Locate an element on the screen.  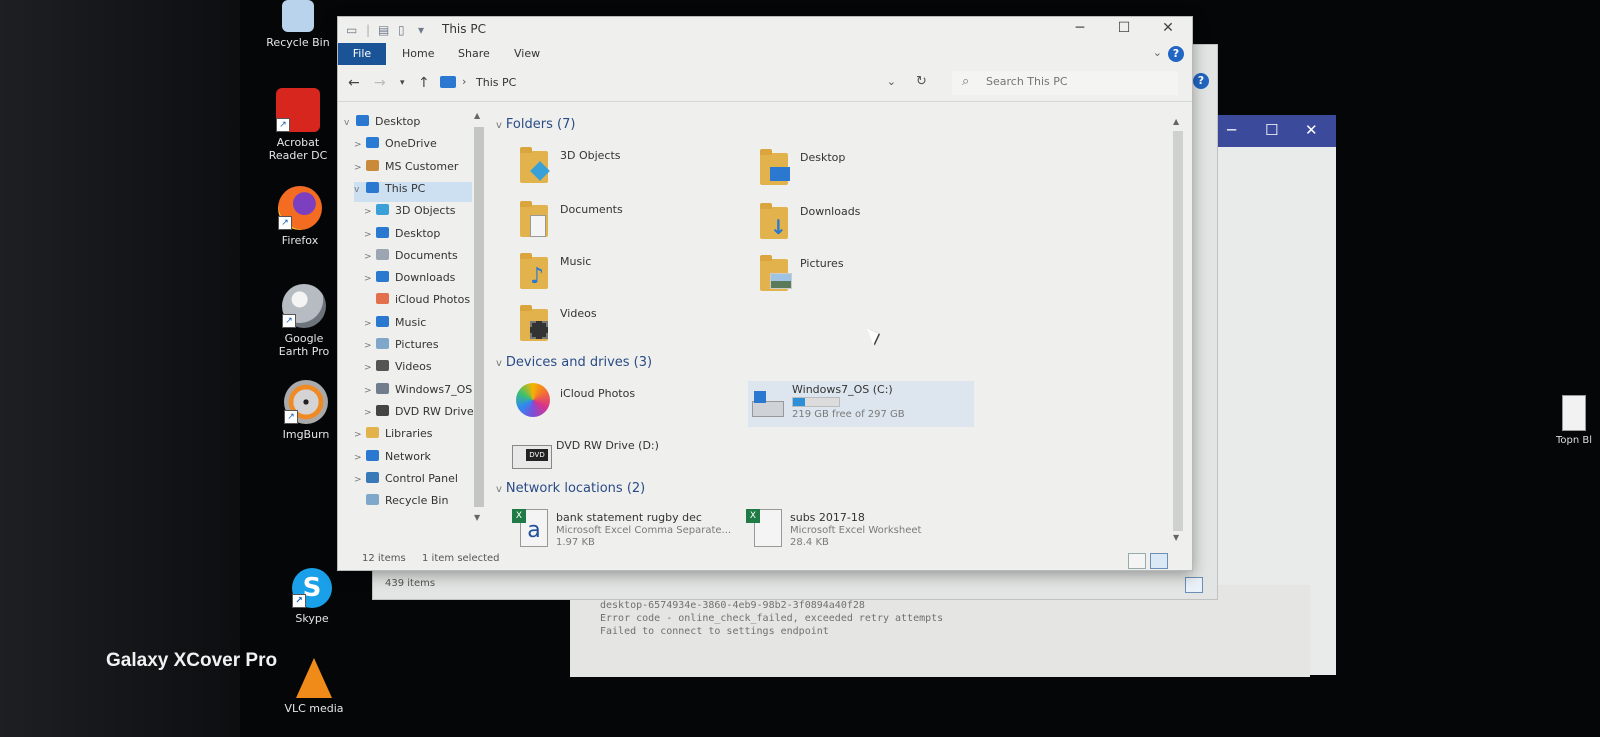
tab-share: Share is located at coordinates (474, 53).